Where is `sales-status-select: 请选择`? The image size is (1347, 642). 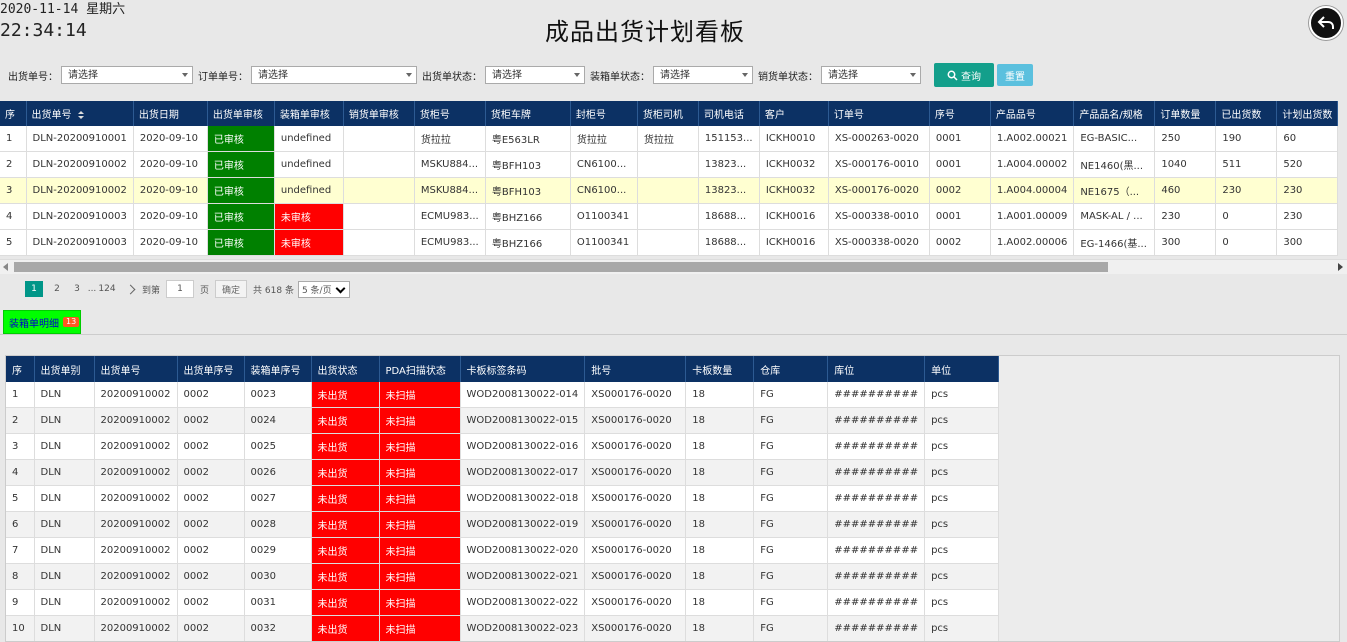 sales-status-select: 请选择 is located at coordinates (871, 75).